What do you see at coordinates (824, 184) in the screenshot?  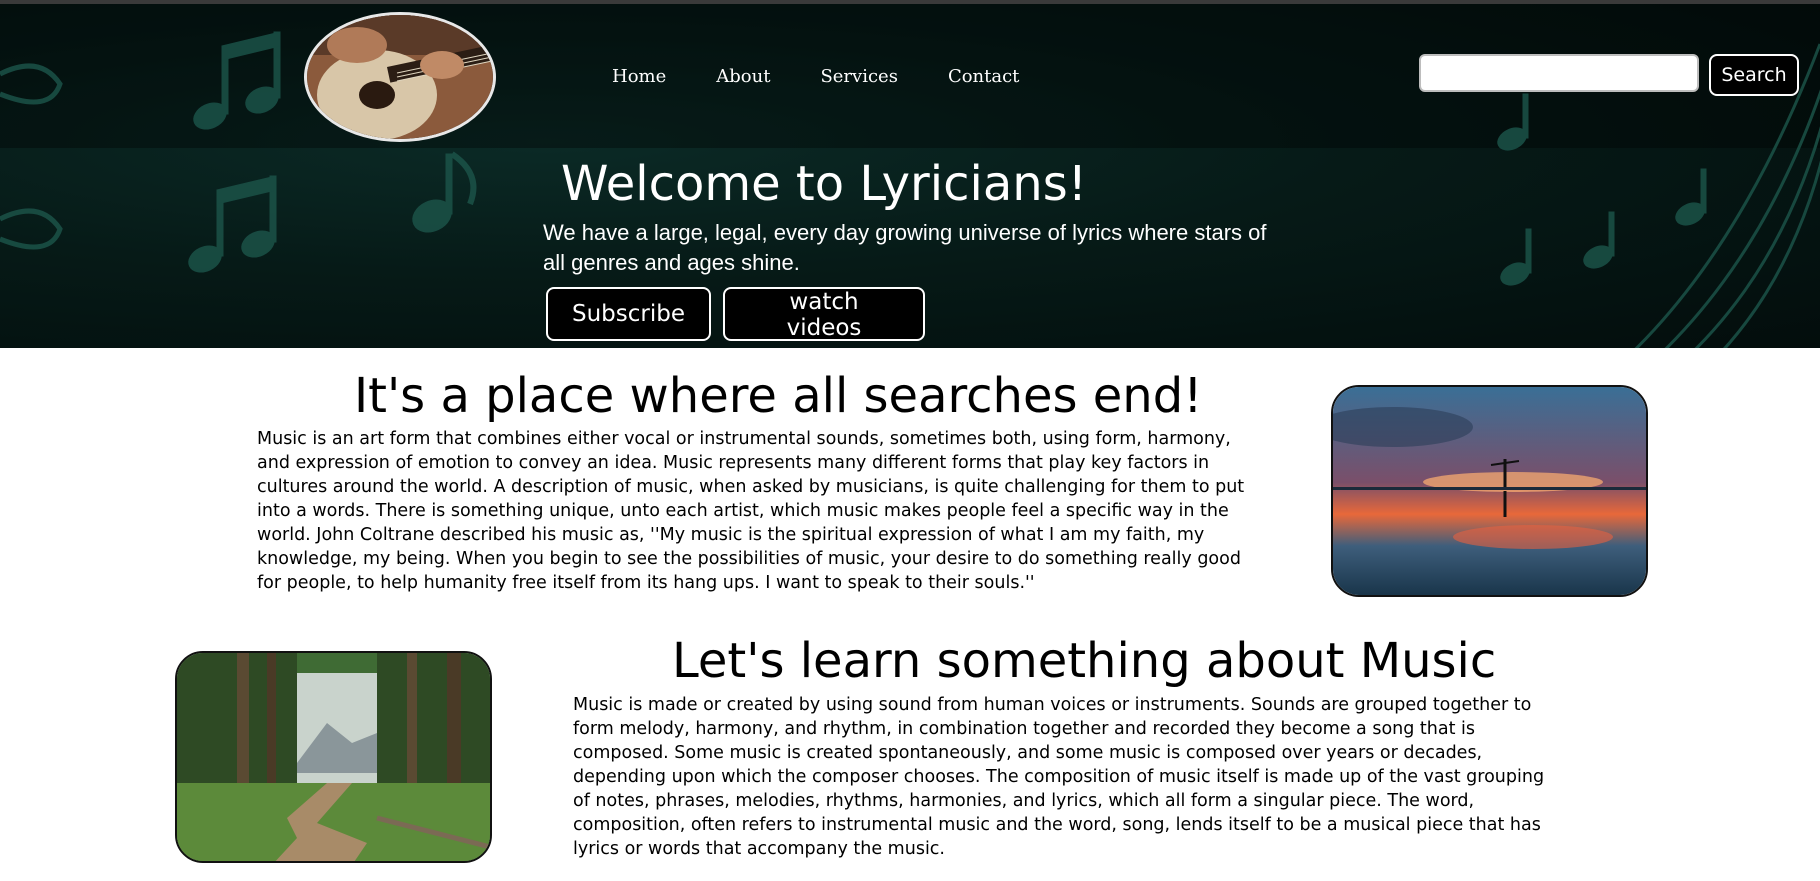 I see `hero-title-text: Welcome to Lyricians!` at bounding box center [824, 184].